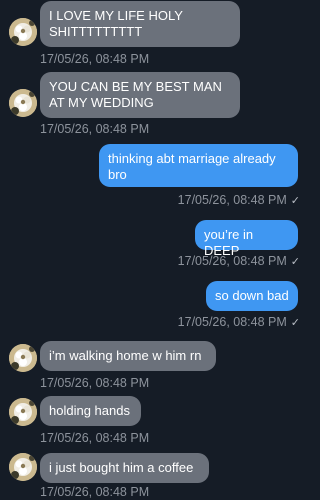 The width and height of the screenshot is (320, 500). I want to click on message-bubble: thinking abt marriage already bro, so click(198, 165).